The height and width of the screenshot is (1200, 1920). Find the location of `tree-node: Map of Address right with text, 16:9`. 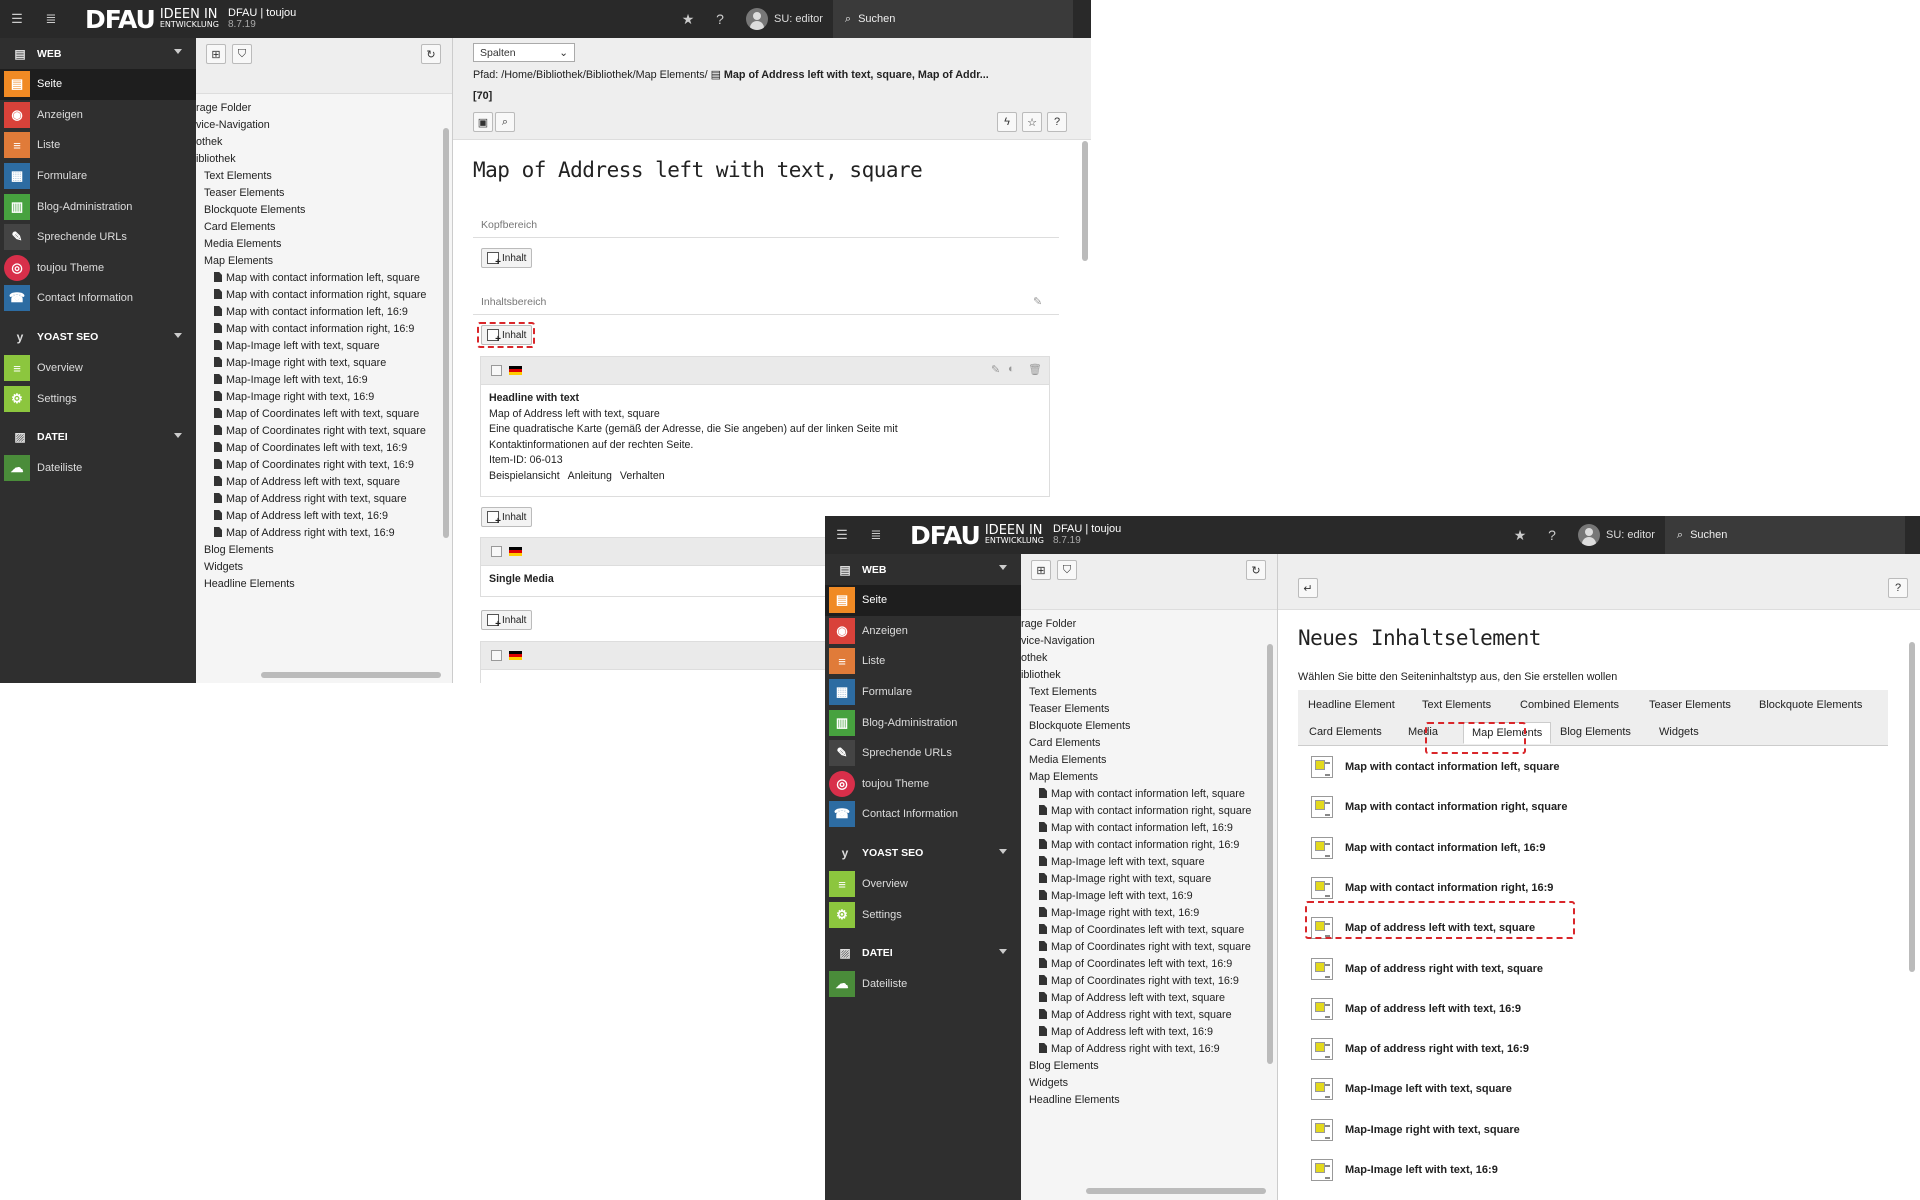

tree-node: Map of Address right with text, 16:9 is located at coordinates (1149, 1049).